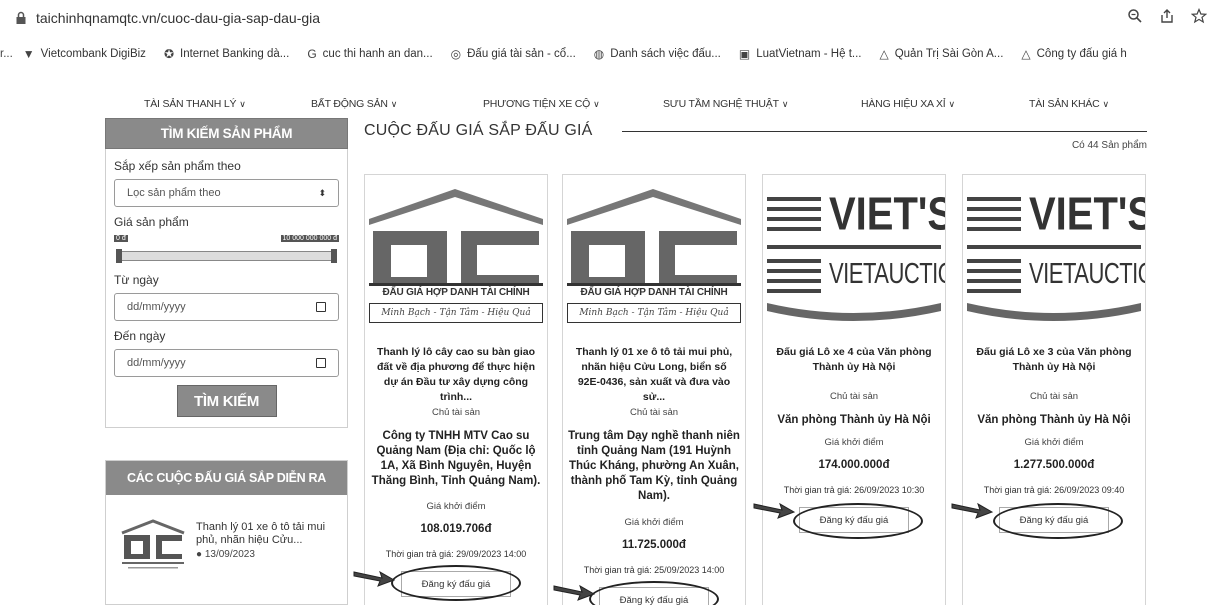 The width and height of the screenshot is (1221, 605). Describe the element at coordinates (140, 336) in the screenshot. I see `to-date-label: Đến ngày` at that location.